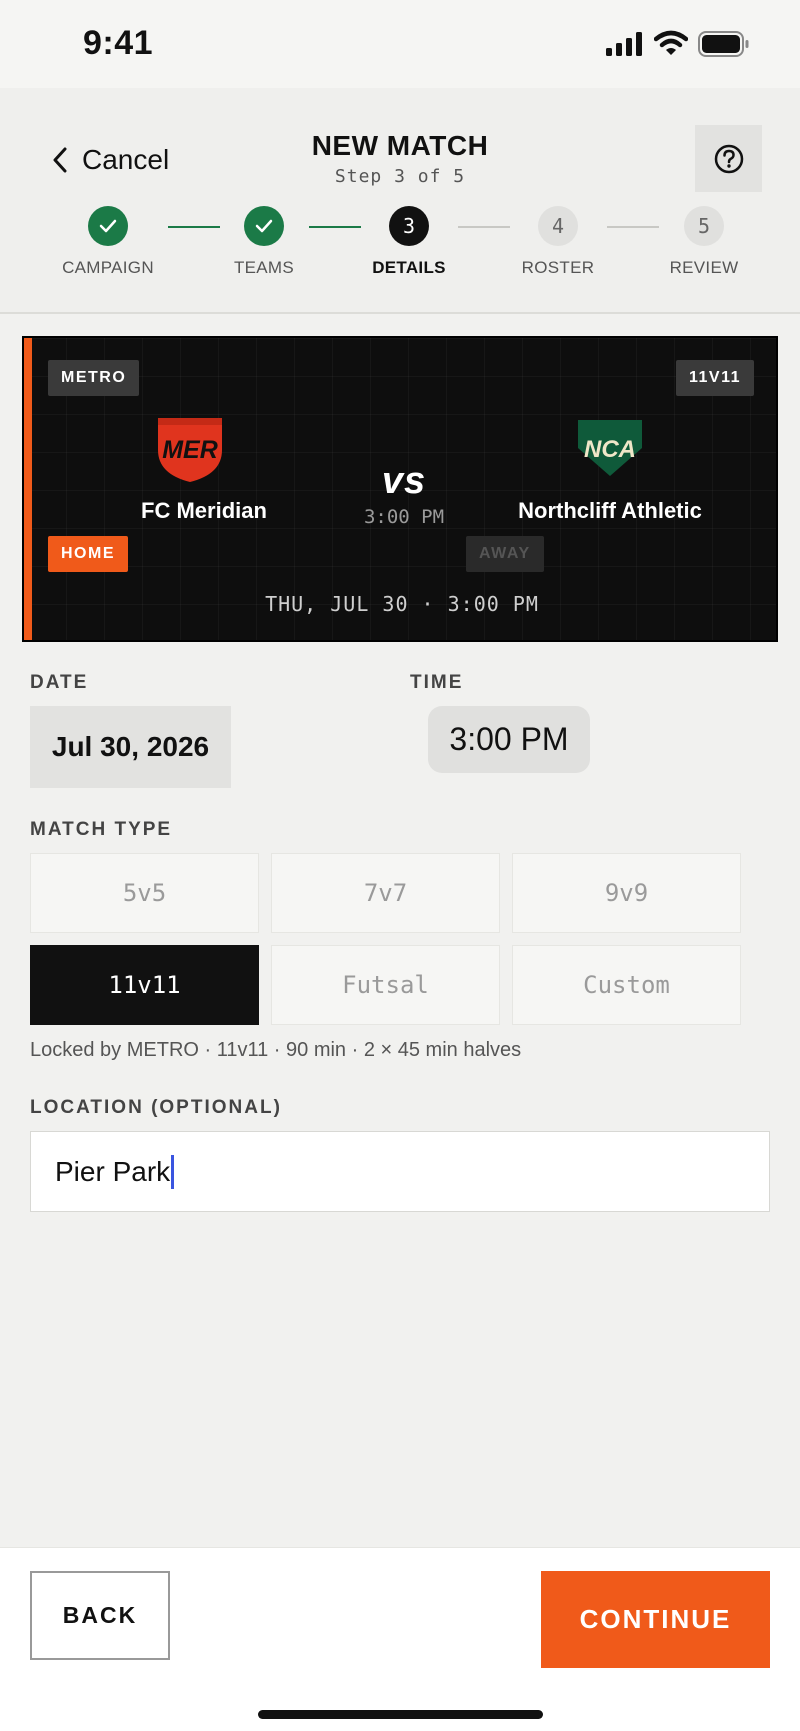 This screenshot has width=800, height=1731. Describe the element at coordinates (144, 893) in the screenshot. I see `match-type-5v5: 5v5` at that location.